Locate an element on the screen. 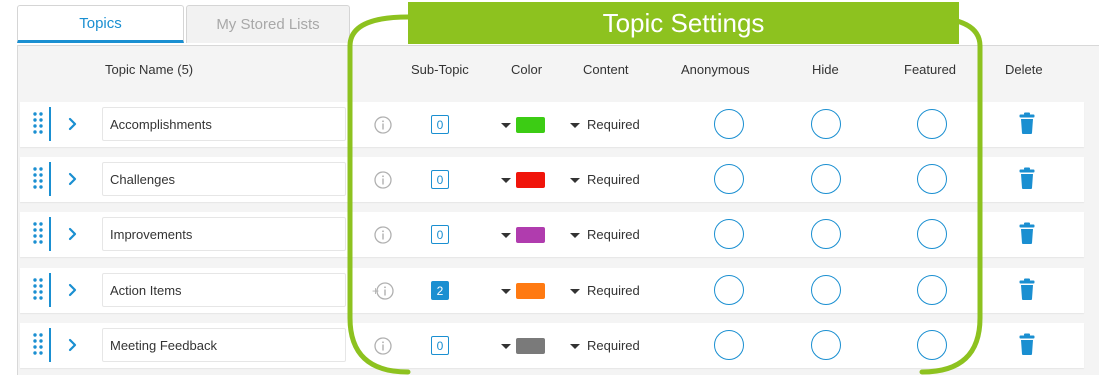 The height and width of the screenshot is (375, 1099). header-delete: Delete is located at coordinates (1024, 69).